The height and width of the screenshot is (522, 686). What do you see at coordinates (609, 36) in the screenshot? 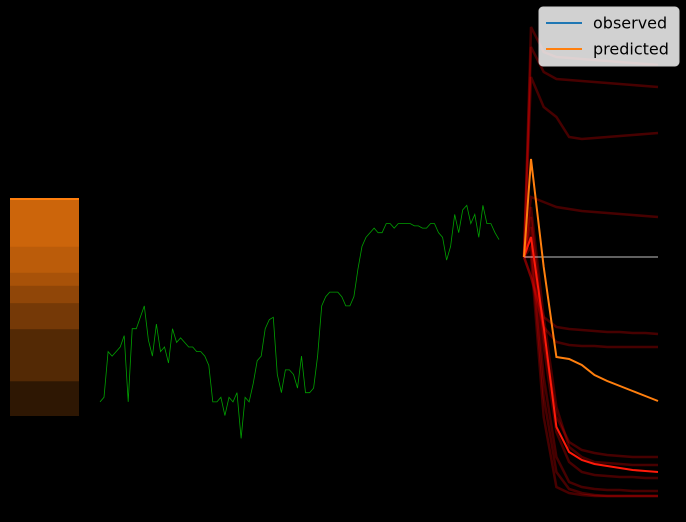
I see `legend: observed predicted` at bounding box center [609, 36].